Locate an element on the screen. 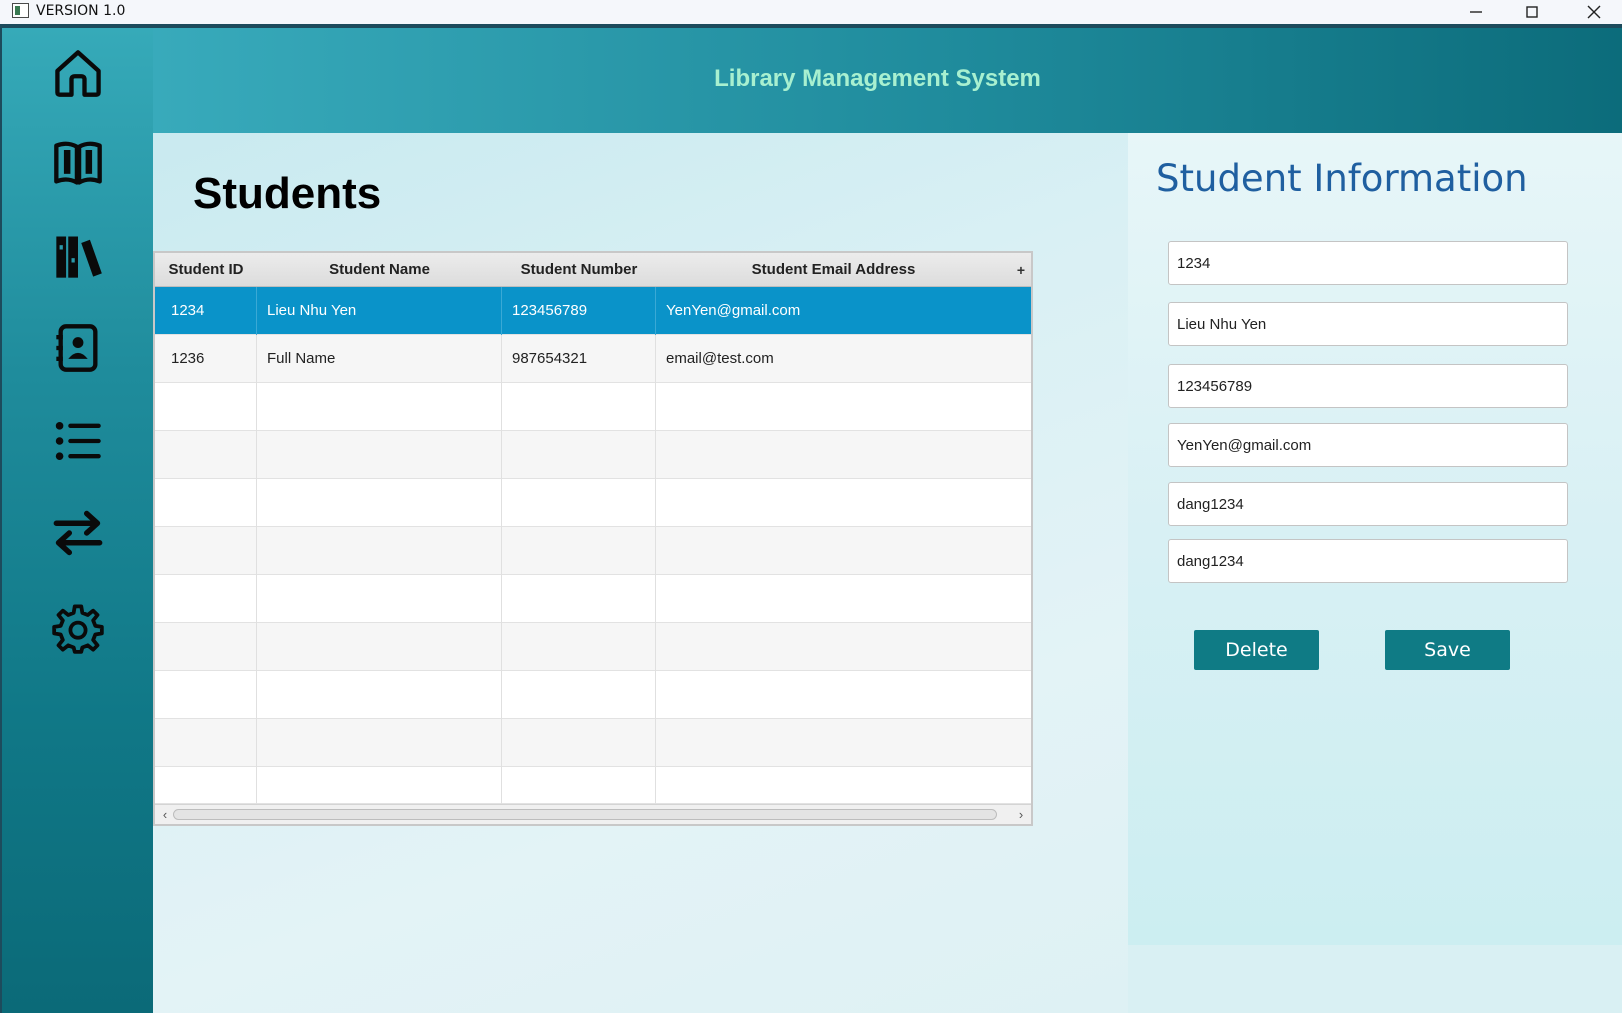 The height and width of the screenshot is (1013, 1622). maximize-button is located at coordinates (1532, 12).